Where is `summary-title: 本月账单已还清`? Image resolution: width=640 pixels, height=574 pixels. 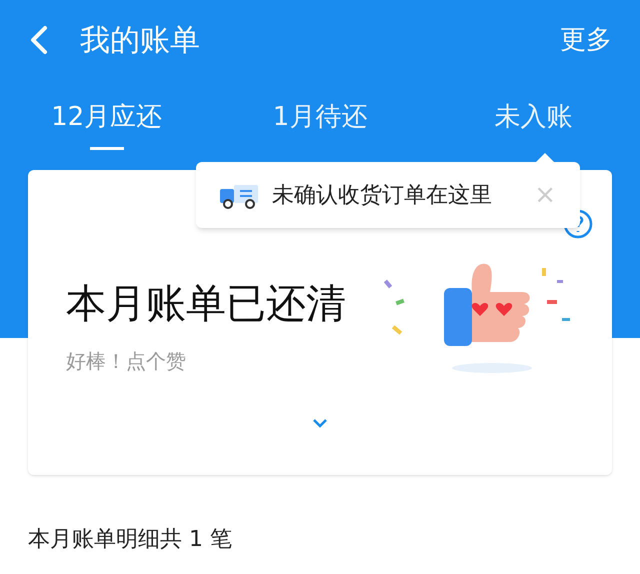
summary-title: 本月账单已还清 is located at coordinates (206, 304).